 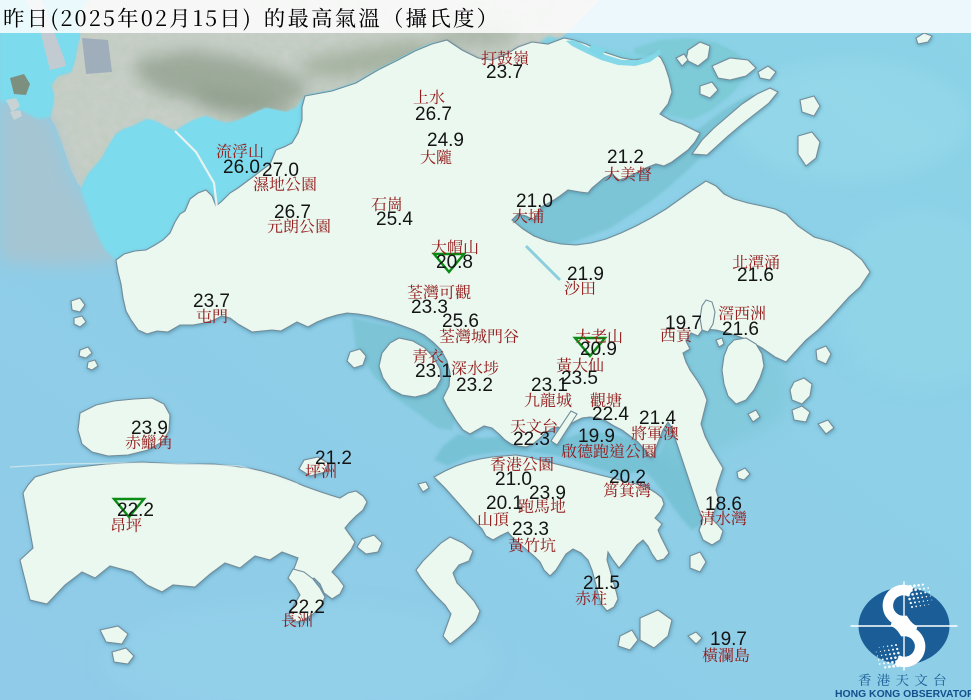 What do you see at coordinates (474, 385) in the screenshot?
I see `svg-text: 23.2` at bounding box center [474, 385].